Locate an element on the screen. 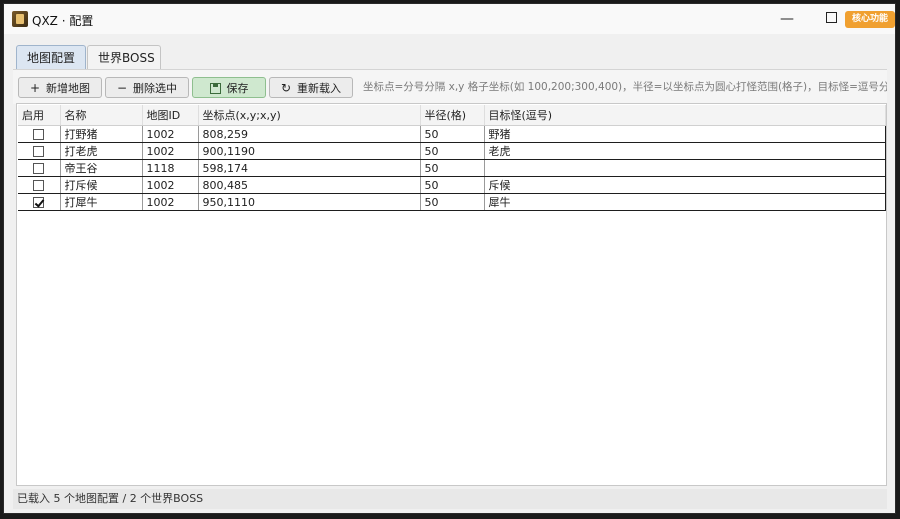  tab-world-boss: 世界BOSS is located at coordinates (124, 57).